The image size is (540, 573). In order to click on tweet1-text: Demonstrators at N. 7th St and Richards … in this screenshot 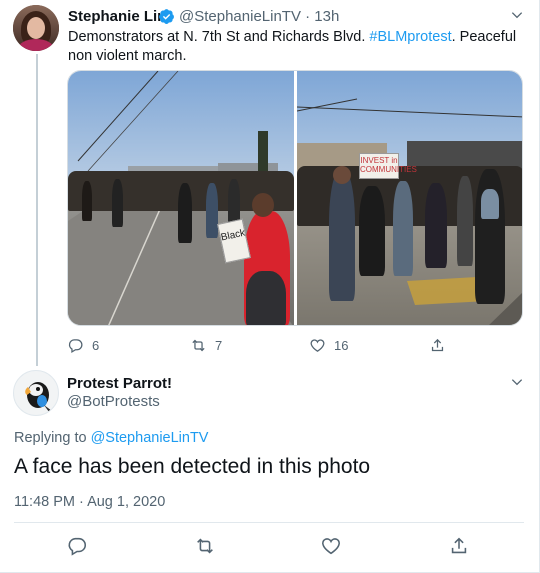, I will do `click(298, 47)`.